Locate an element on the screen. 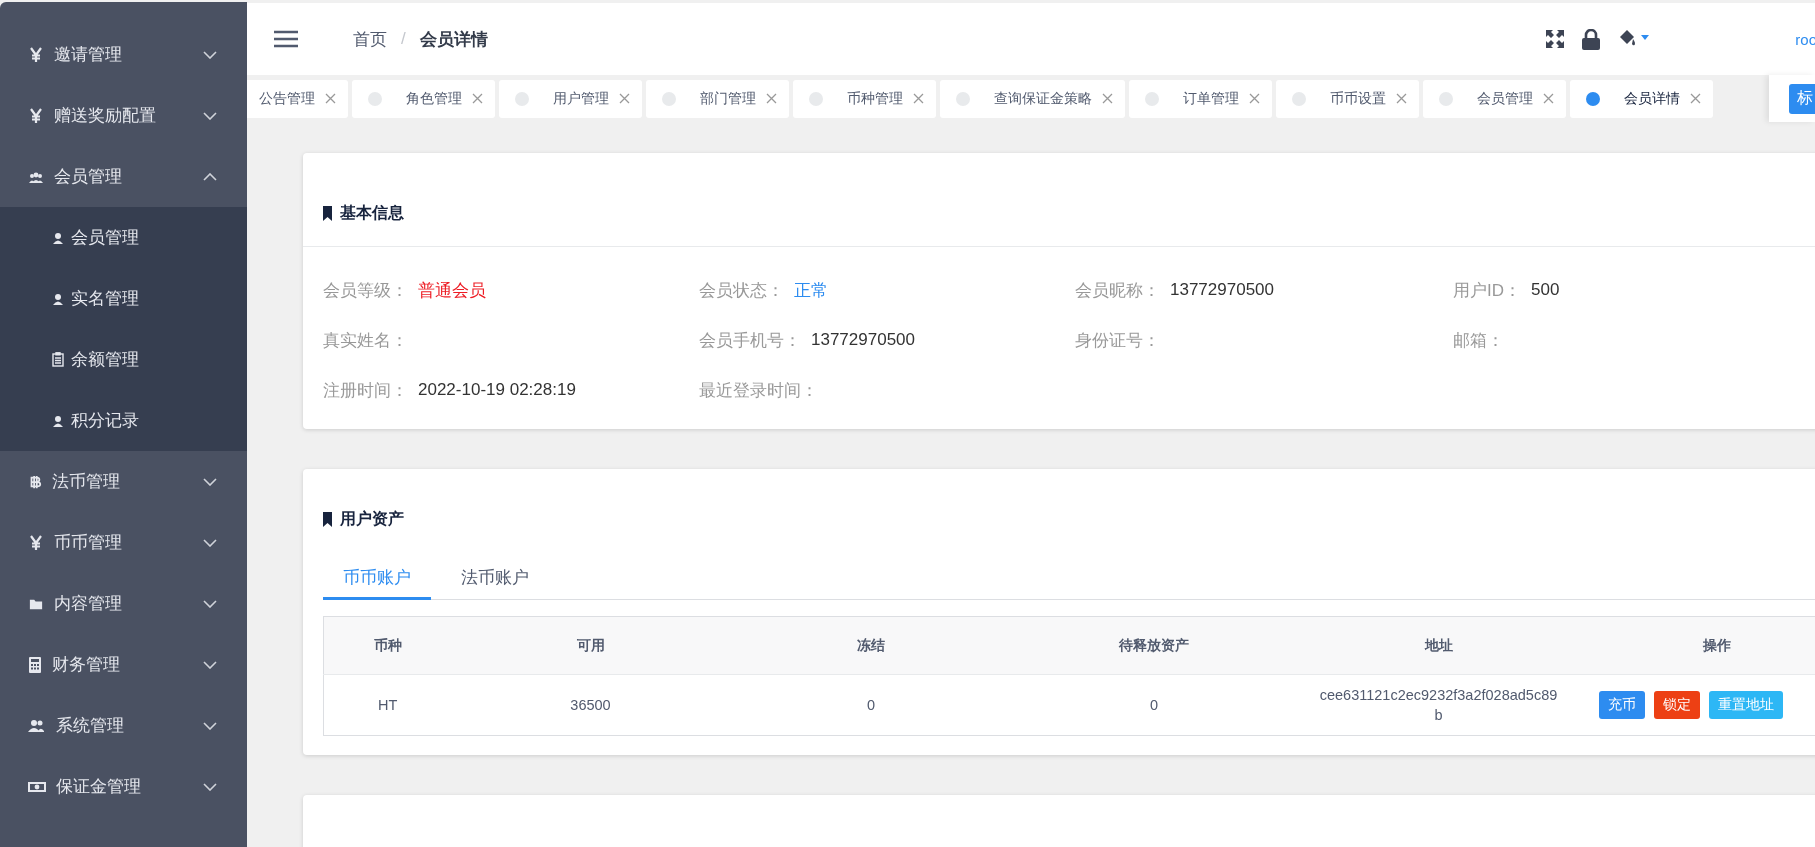  submenu-item: 余额管理 is located at coordinates (123, 359).